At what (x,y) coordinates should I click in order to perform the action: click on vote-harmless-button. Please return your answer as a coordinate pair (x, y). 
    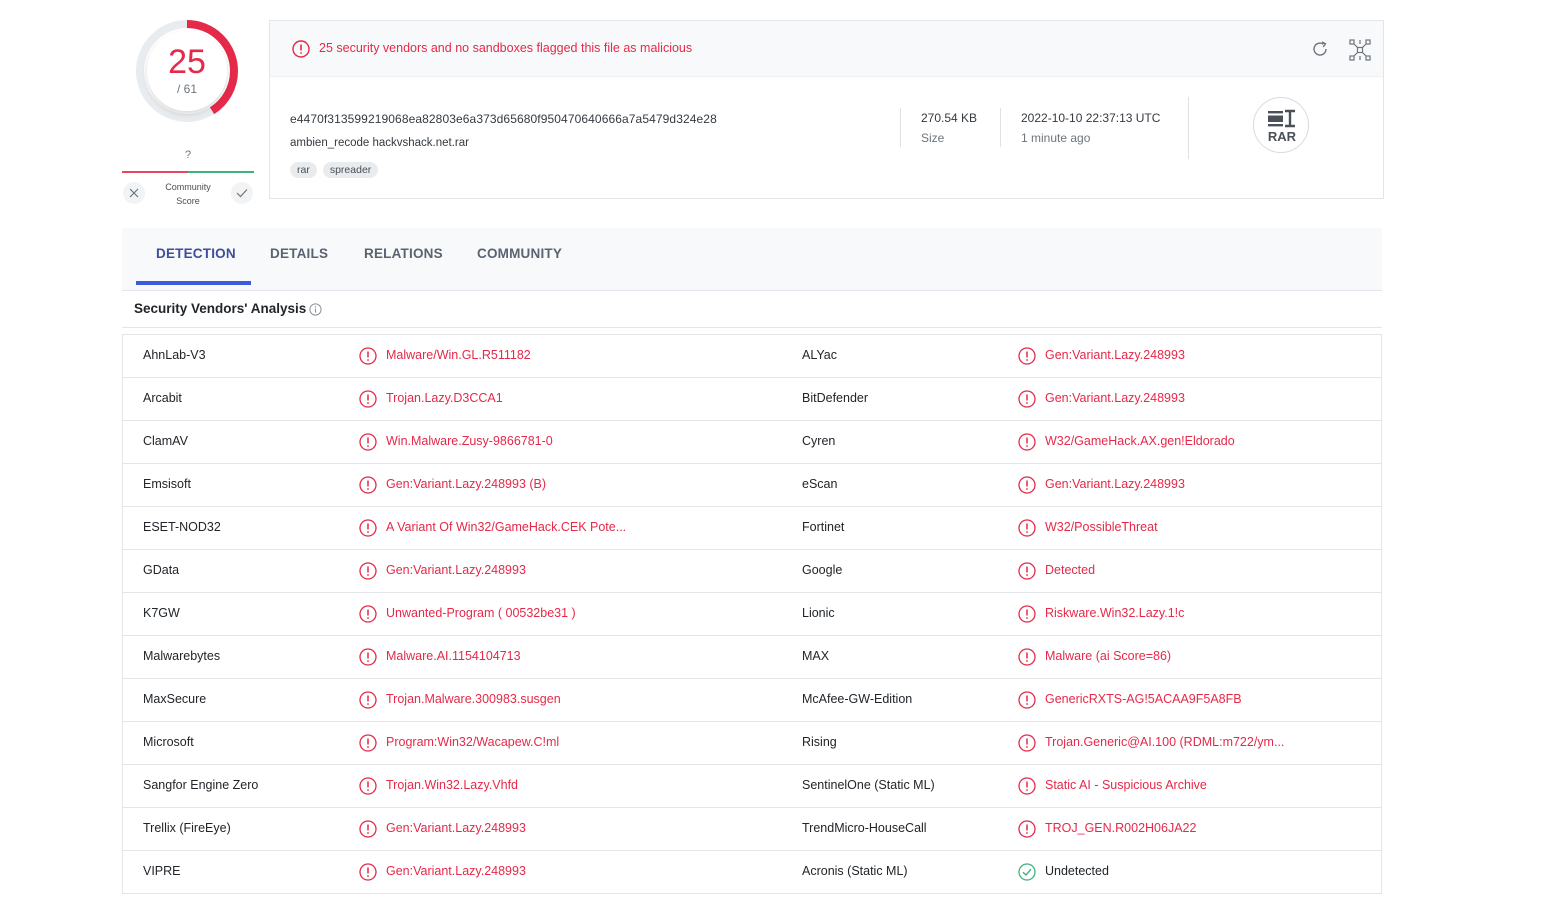
    Looking at the image, I should click on (242, 193).